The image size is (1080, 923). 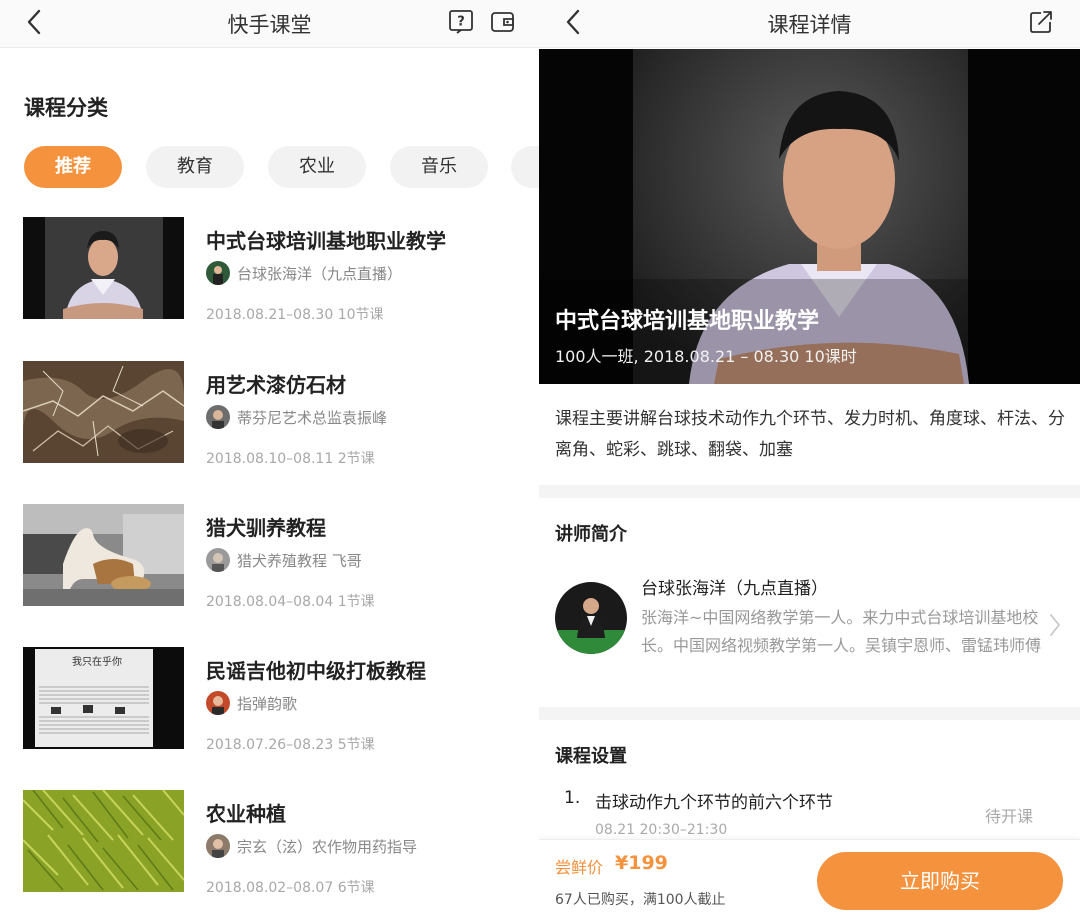 What do you see at coordinates (290, 745) in the screenshot?
I see `course-schedule: 2018.07.26–08.23 5节课` at bounding box center [290, 745].